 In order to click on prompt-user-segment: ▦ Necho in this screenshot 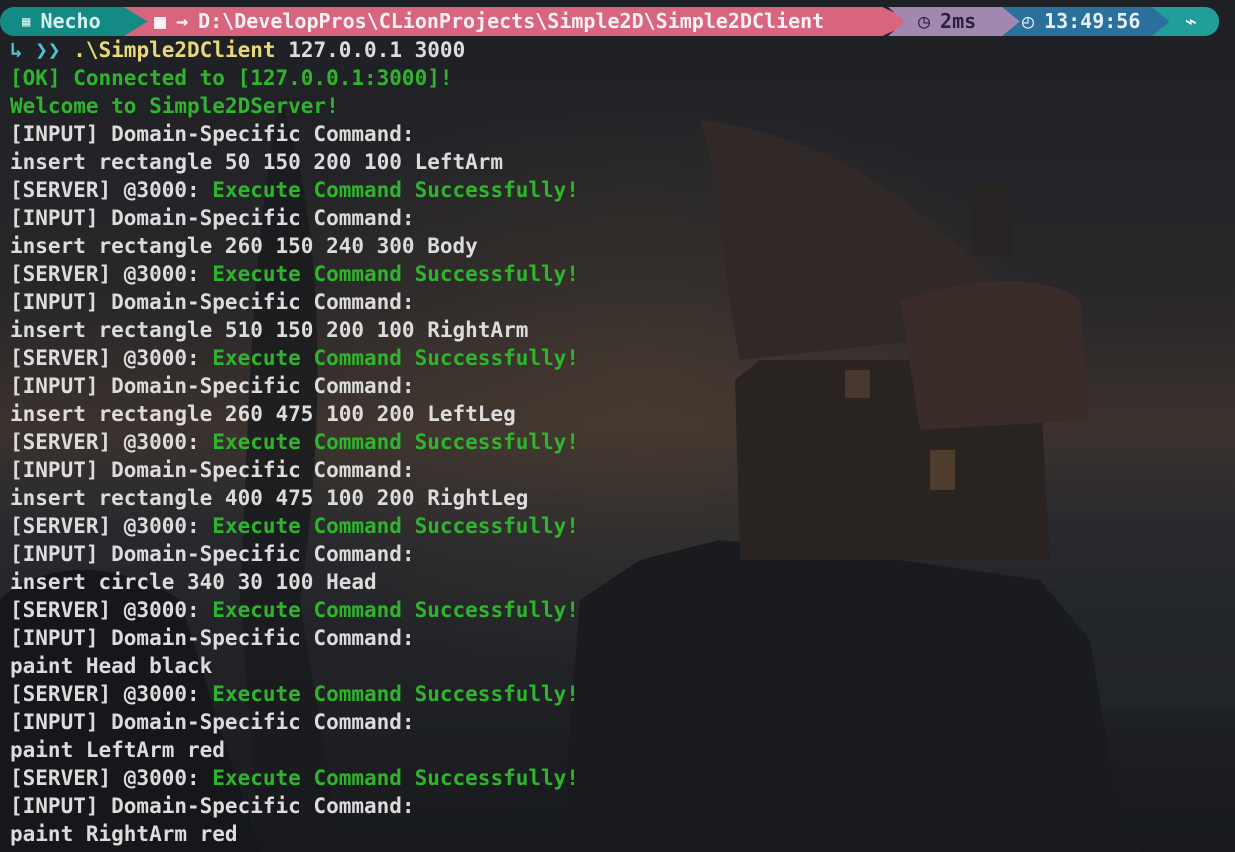, I will do `click(75, 21)`.